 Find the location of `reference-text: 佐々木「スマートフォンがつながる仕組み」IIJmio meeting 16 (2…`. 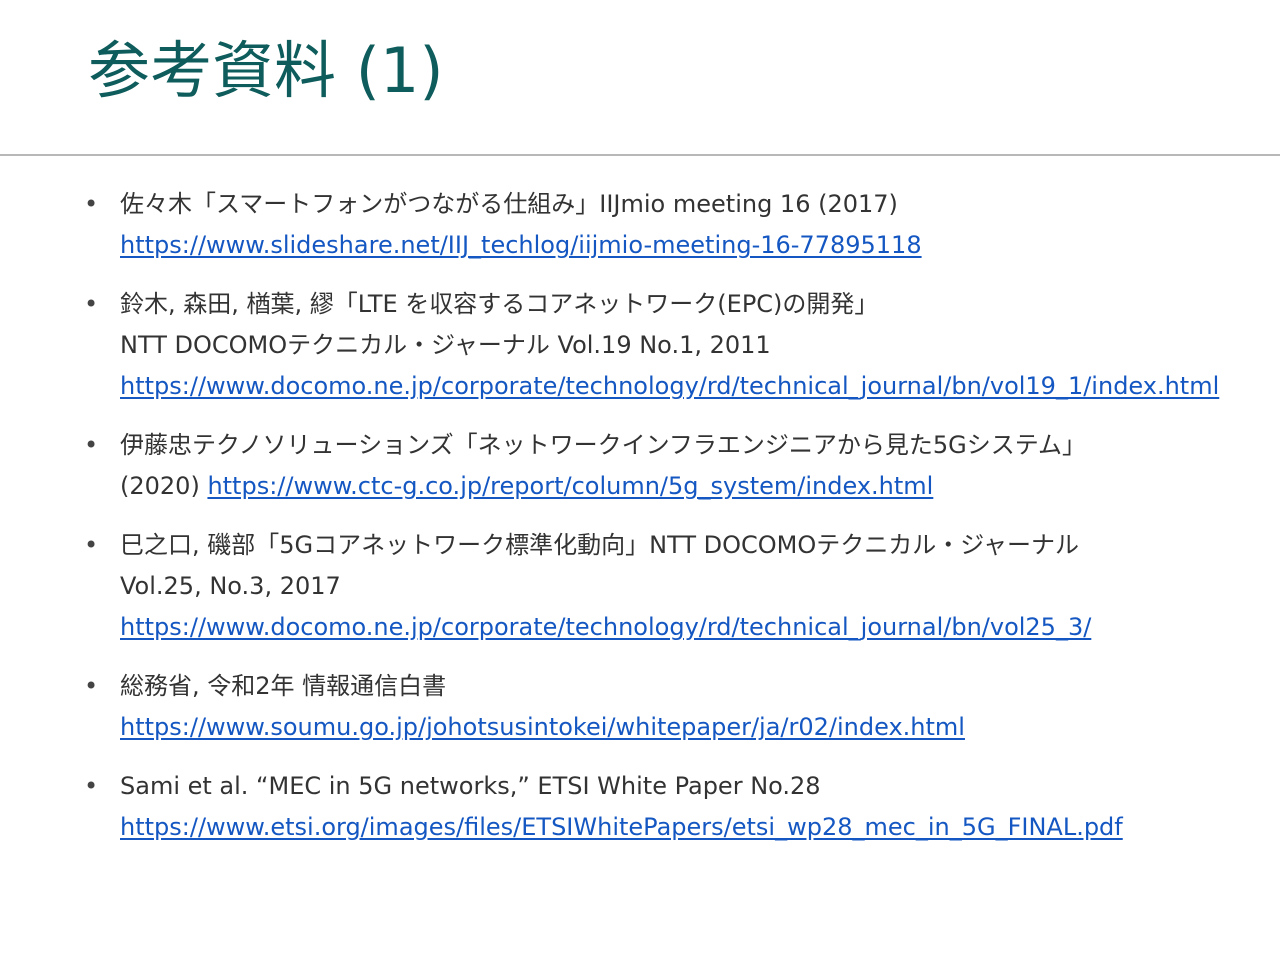

reference-text: 佐々木「スマートフォンがつながる仕組み」IIJmio meeting 16 (2… is located at coordinates (509, 204).